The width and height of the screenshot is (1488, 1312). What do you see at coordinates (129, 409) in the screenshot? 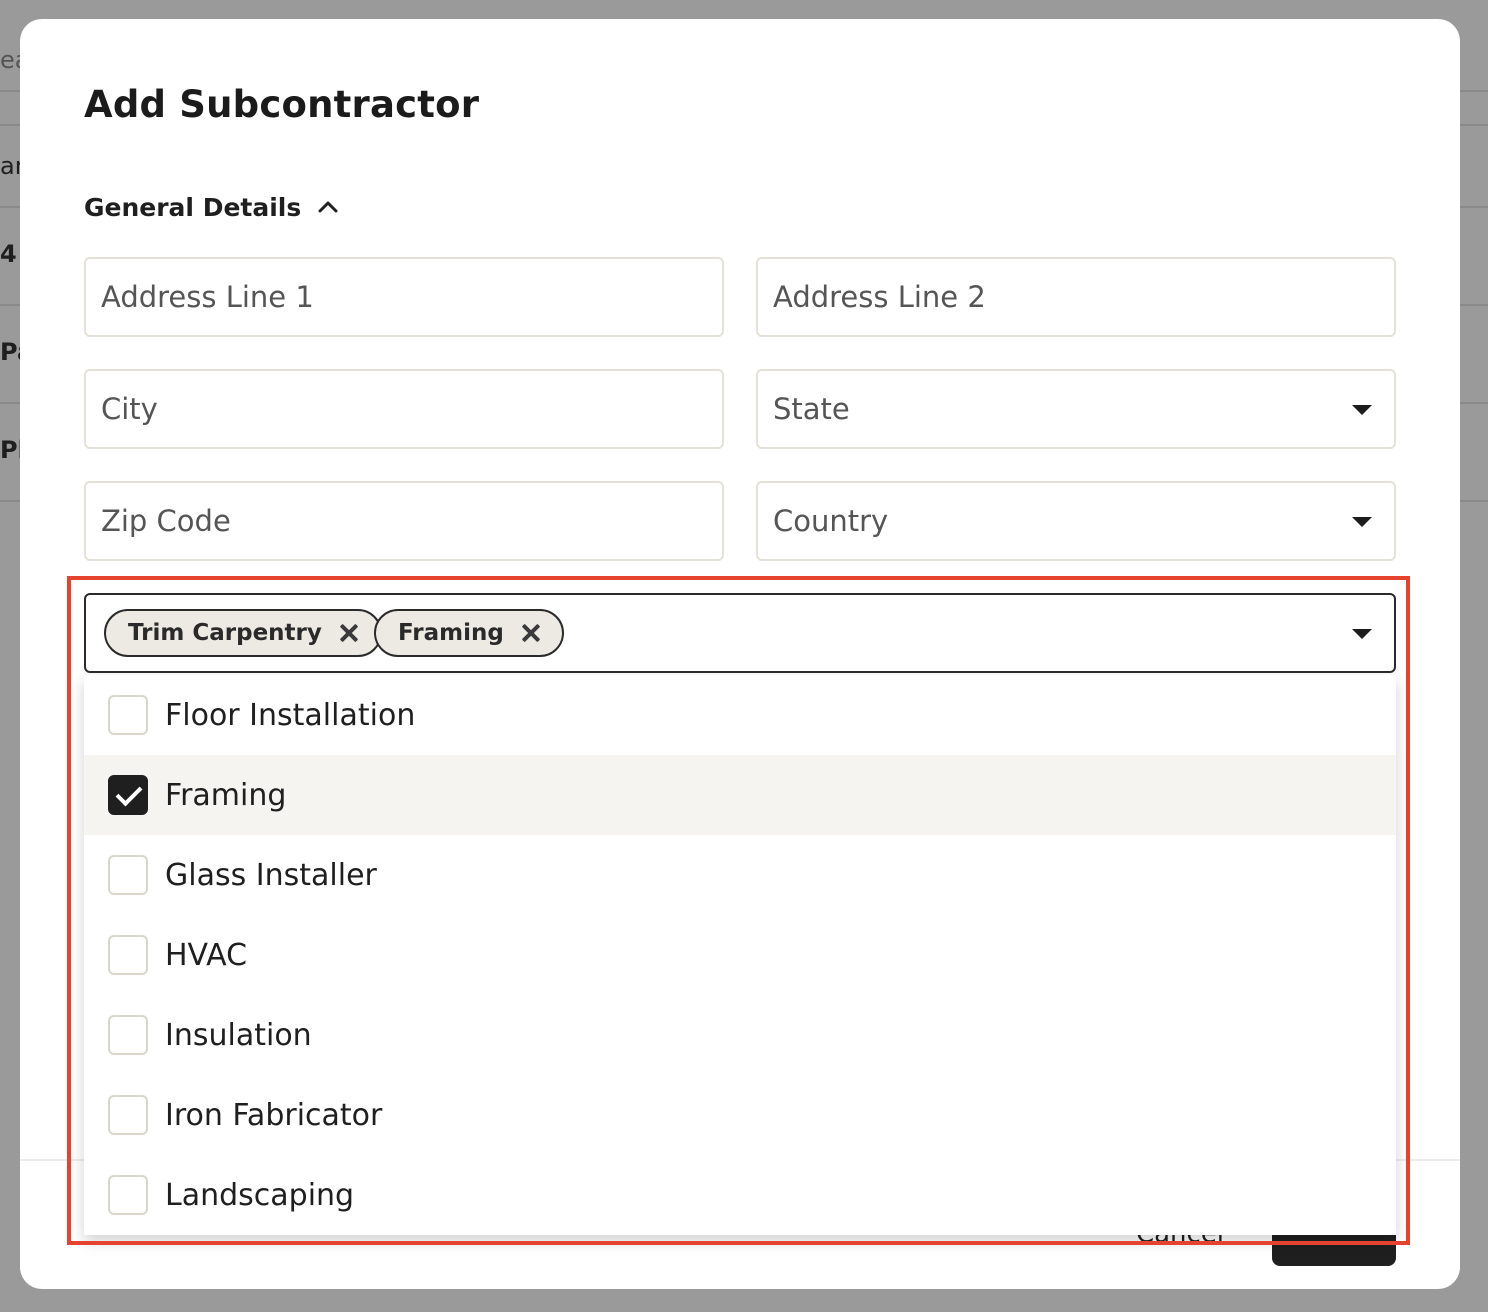
I see `city-placeholder: City` at bounding box center [129, 409].